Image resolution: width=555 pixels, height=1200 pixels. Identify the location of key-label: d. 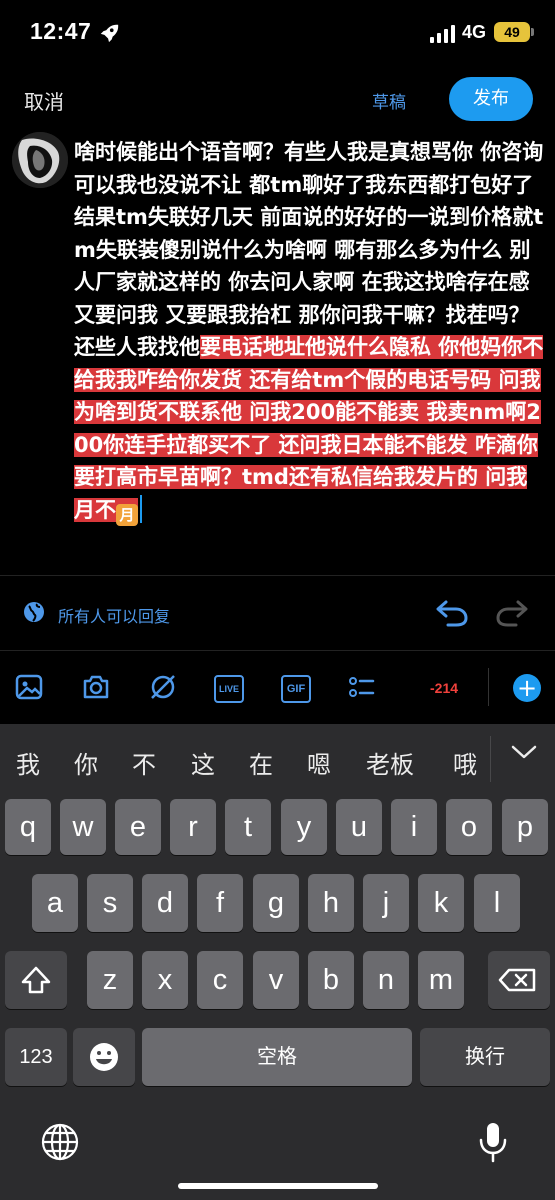
(165, 903).